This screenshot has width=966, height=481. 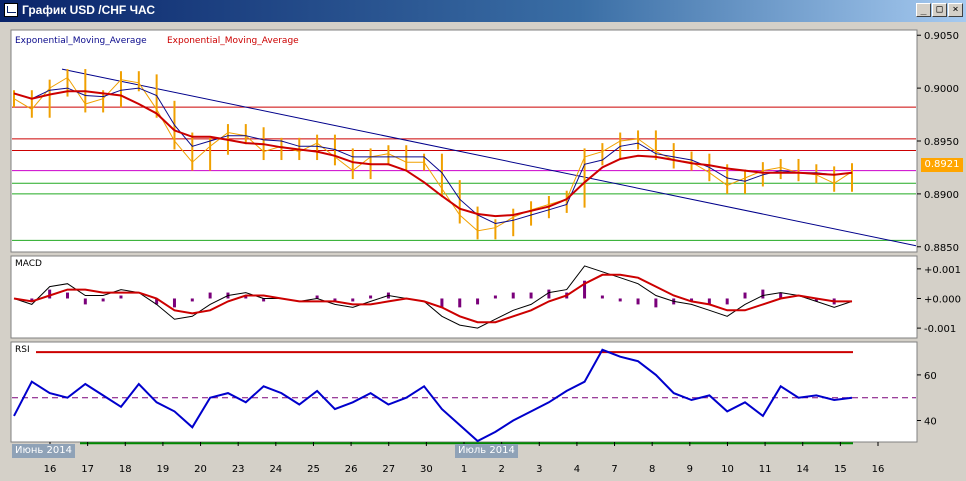 I want to click on price-y-tick-label: 0.9000, so click(x=941, y=89).